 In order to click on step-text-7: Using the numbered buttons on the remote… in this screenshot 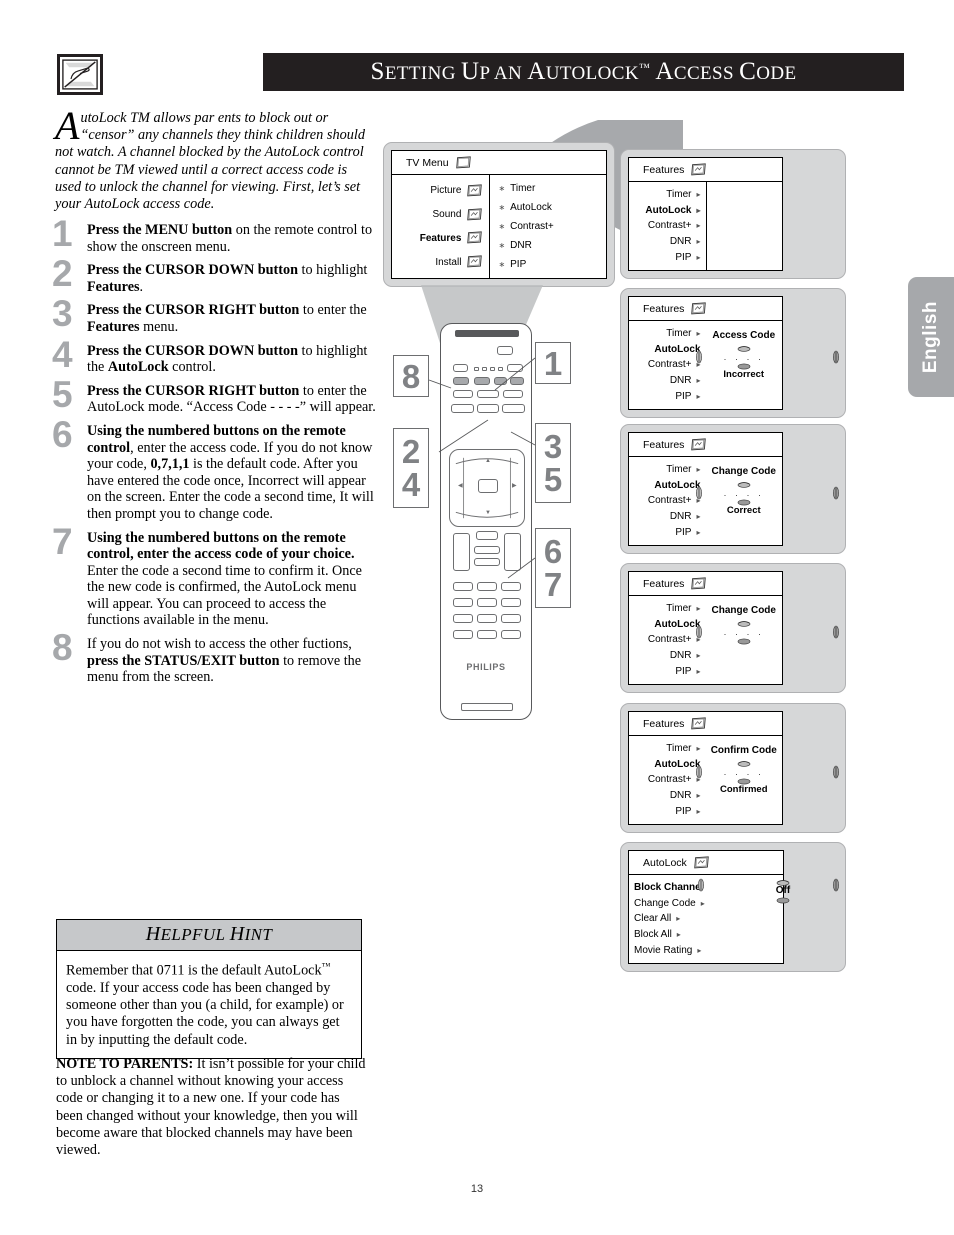, I will do `click(224, 579)`.